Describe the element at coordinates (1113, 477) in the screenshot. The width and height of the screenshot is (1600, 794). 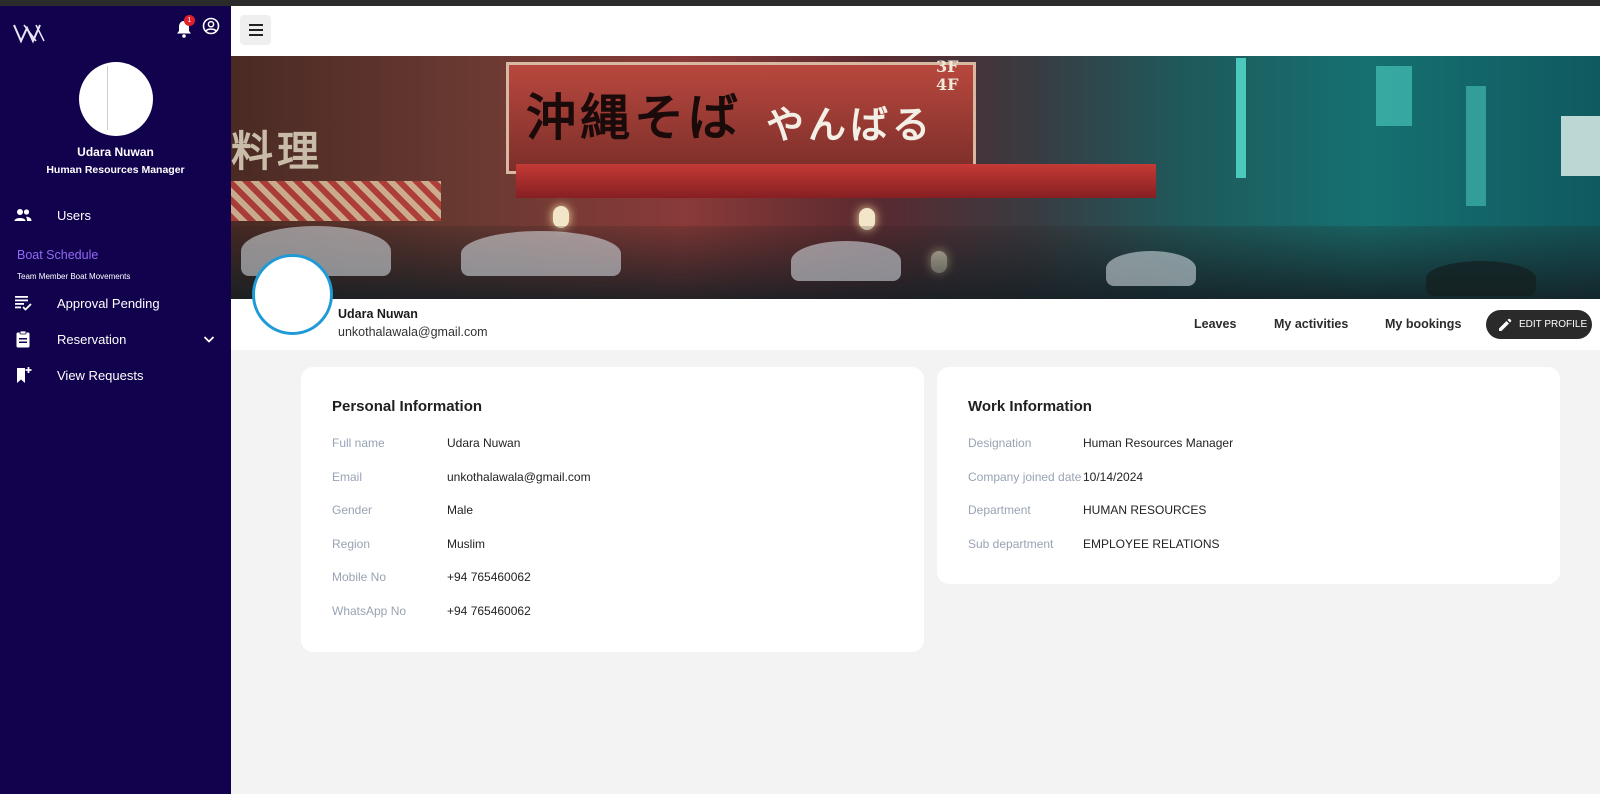
I see `field-value: 10/14/2024` at that location.